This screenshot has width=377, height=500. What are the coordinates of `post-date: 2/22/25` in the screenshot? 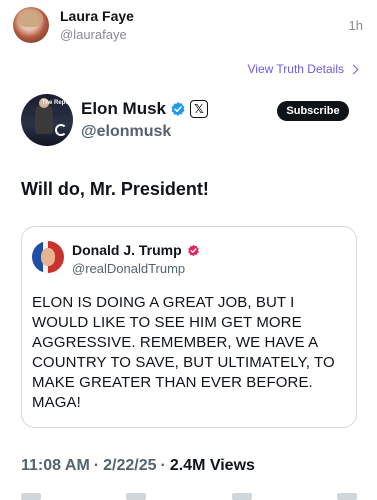 It's located at (130, 465).